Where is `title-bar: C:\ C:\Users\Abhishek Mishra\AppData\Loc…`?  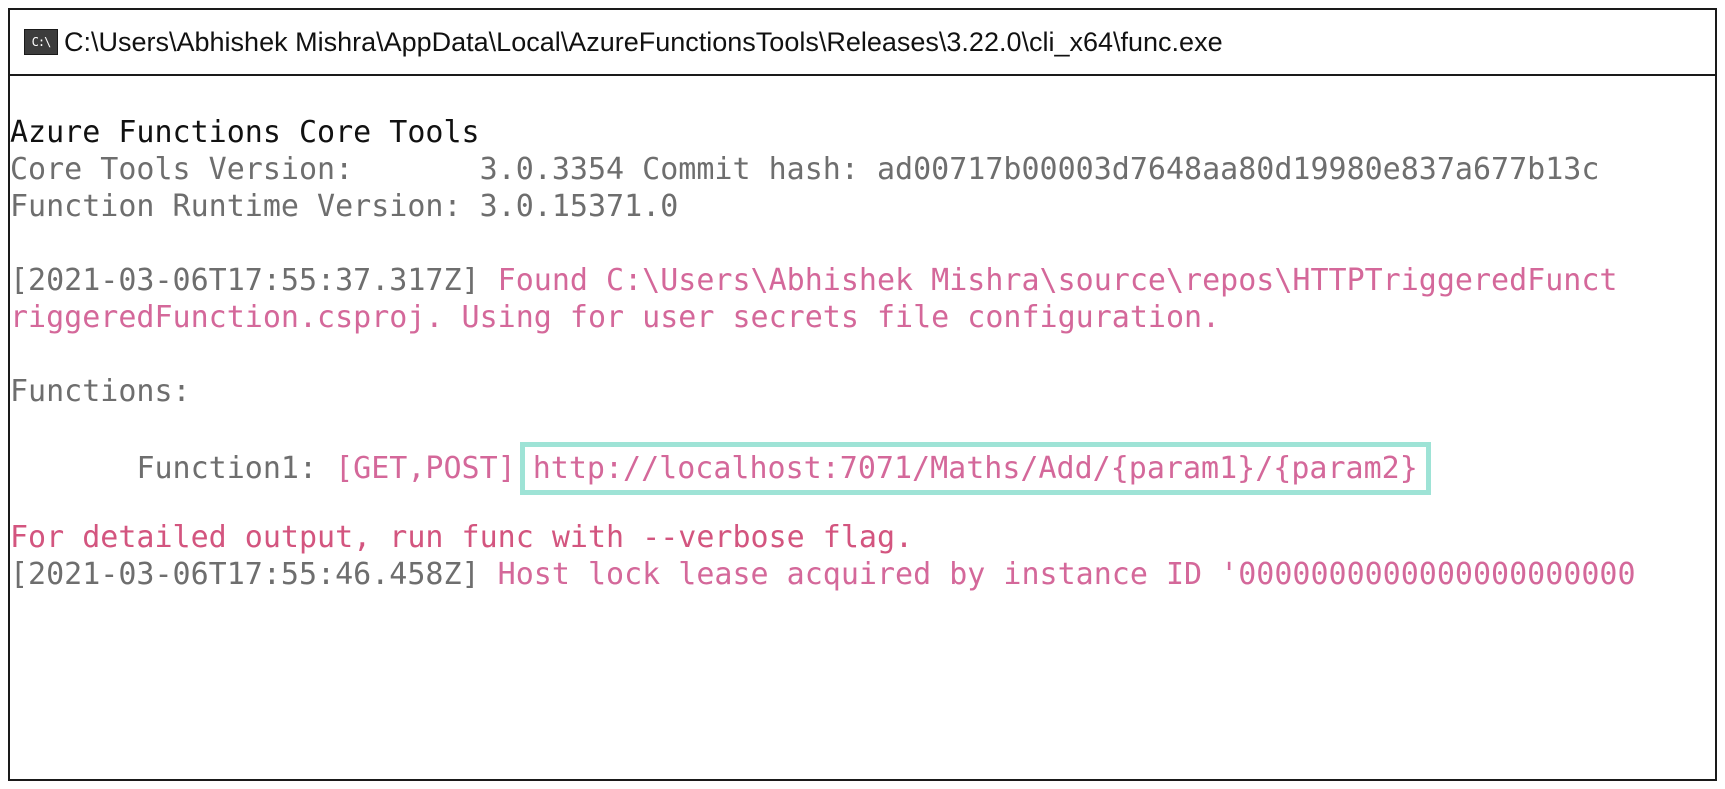 title-bar: C:\ C:\Users\Abhishek Mishra\AppData\Loc… is located at coordinates (862, 43).